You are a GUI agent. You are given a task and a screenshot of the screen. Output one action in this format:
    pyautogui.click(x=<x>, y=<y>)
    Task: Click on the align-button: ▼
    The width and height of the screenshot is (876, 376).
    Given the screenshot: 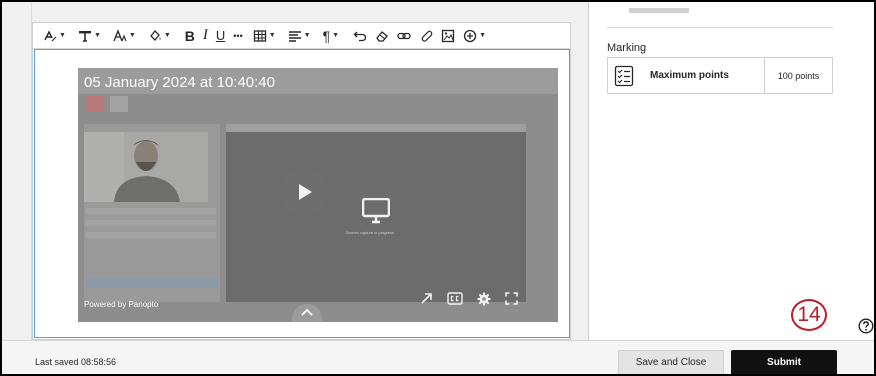 What is the action you would take?
    pyautogui.click(x=299, y=36)
    